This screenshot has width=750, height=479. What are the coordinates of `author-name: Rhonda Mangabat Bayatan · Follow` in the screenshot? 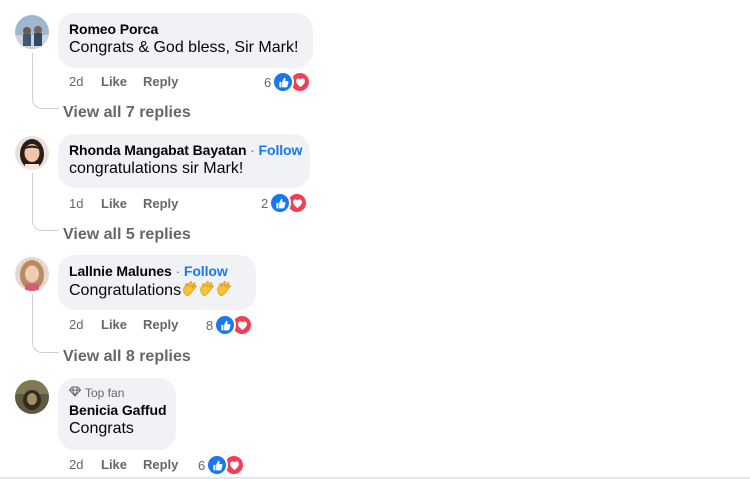 It's located at (185, 150).